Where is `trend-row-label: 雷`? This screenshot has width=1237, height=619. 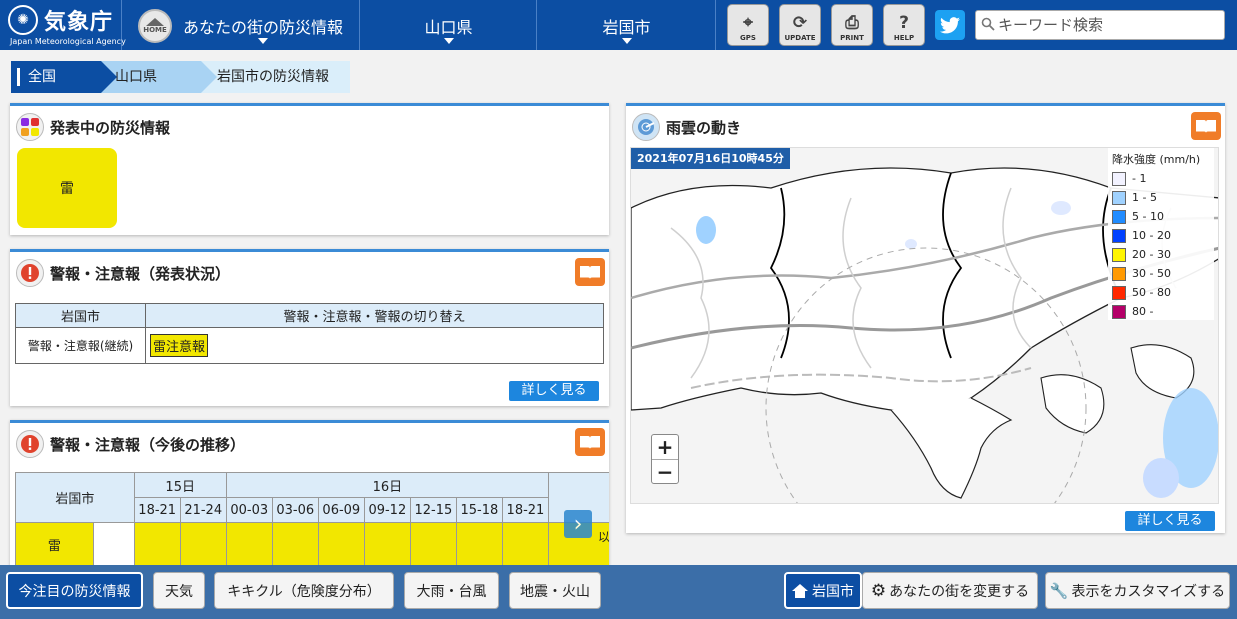 trend-row-label: 雷 is located at coordinates (54, 544).